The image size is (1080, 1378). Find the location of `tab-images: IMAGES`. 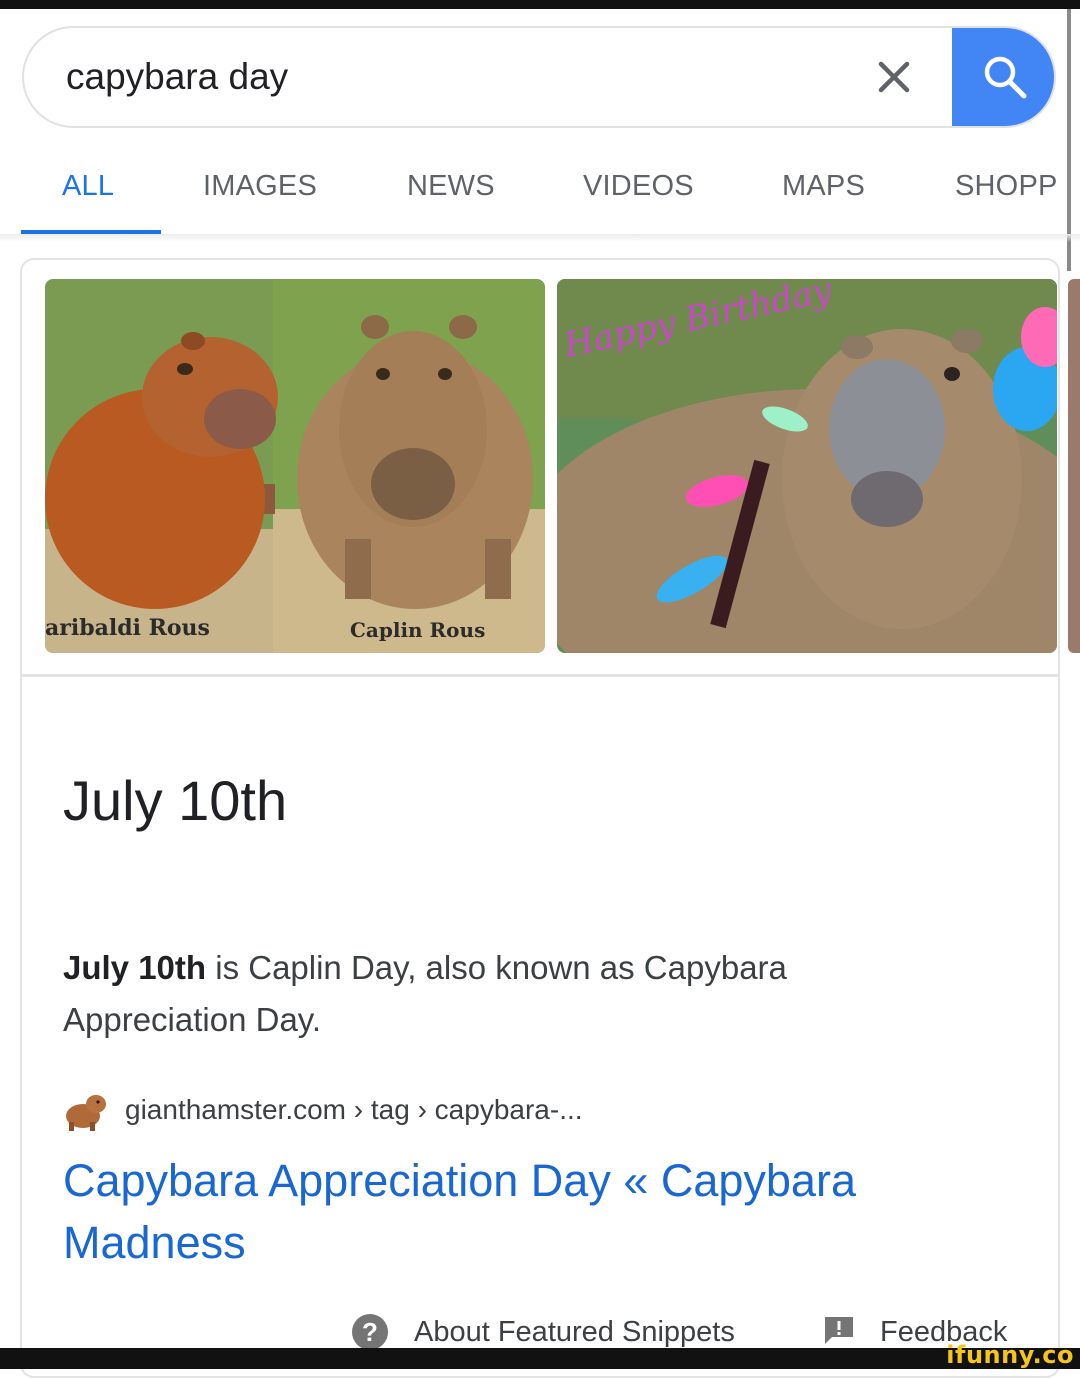

tab-images: IMAGES is located at coordinates (260, 186).